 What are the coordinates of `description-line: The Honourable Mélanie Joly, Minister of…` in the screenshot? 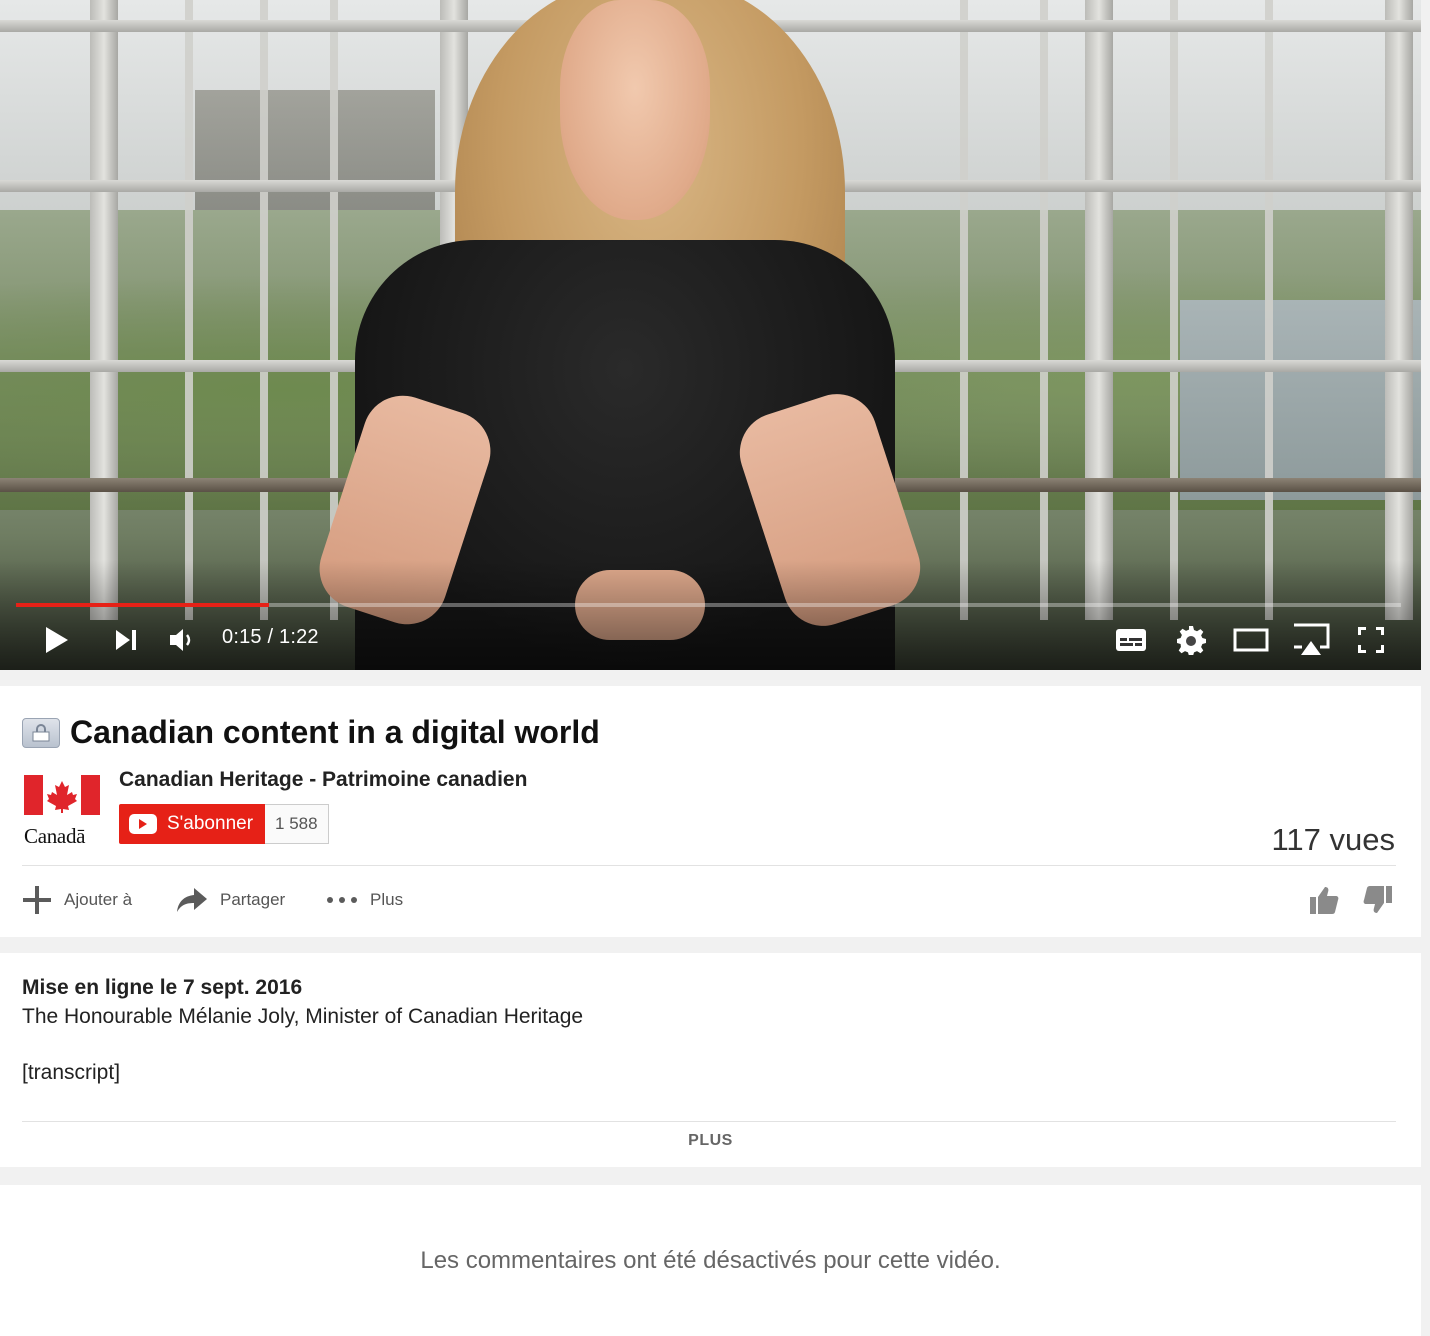 It's located at (303, 1016).